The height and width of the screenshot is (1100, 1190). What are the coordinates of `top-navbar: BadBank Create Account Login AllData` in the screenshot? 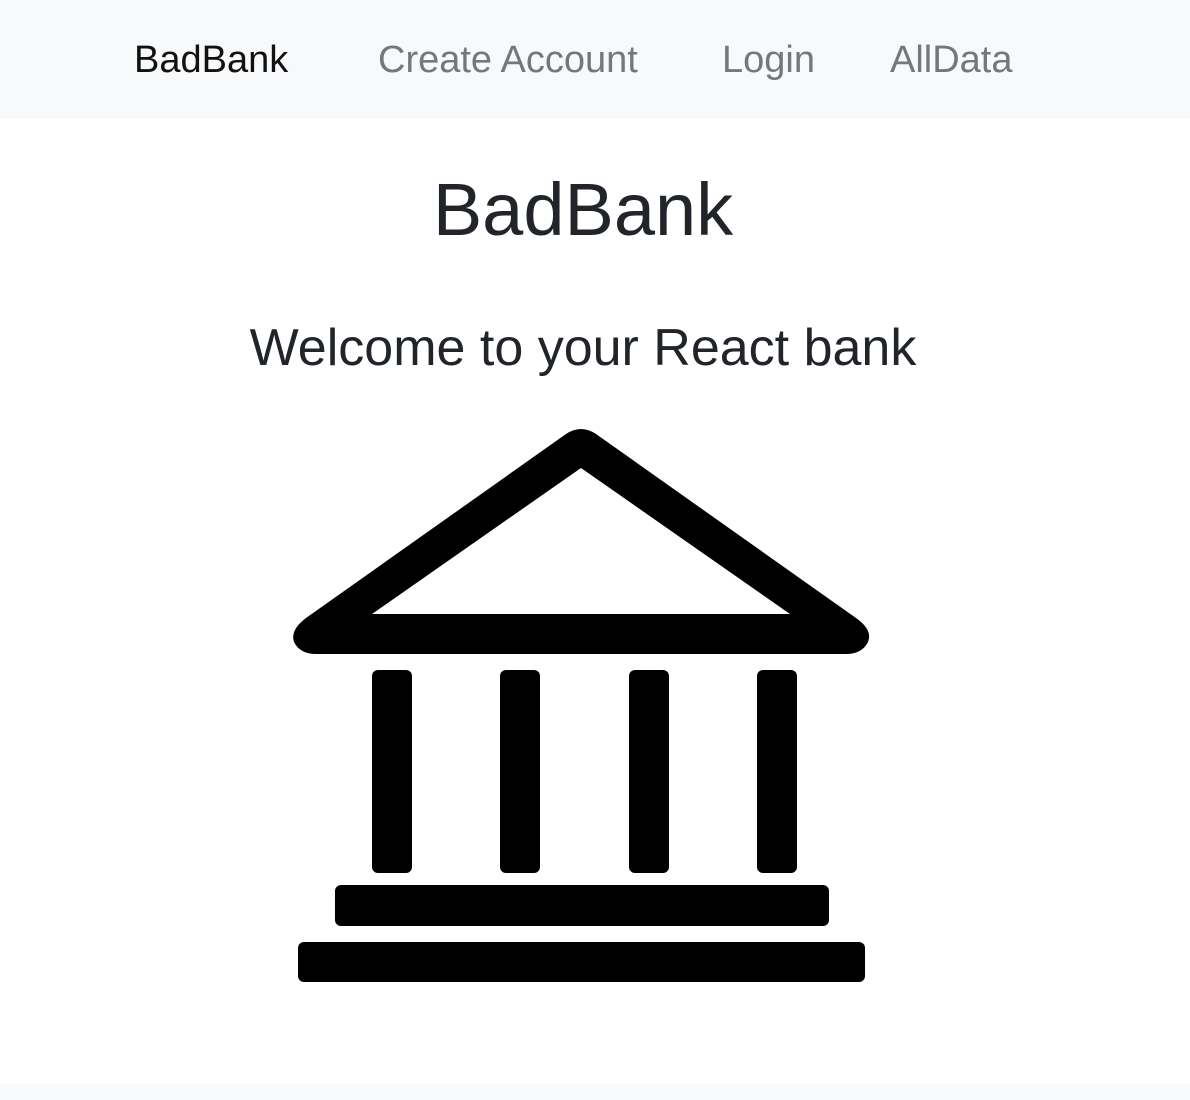 It's located at (595, 59).